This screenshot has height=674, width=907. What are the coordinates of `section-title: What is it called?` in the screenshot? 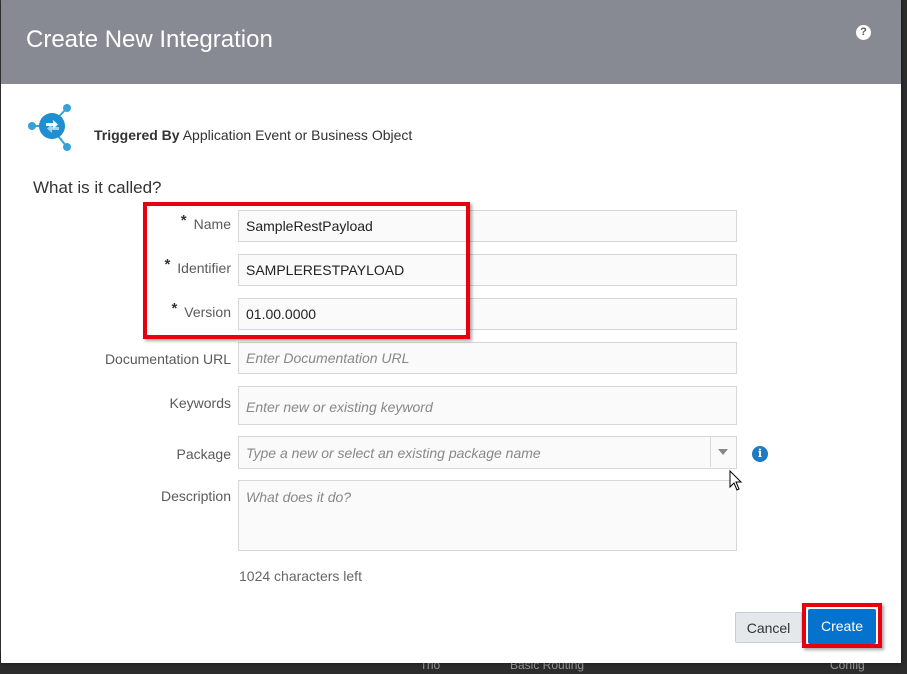 It's located at (97, 187).